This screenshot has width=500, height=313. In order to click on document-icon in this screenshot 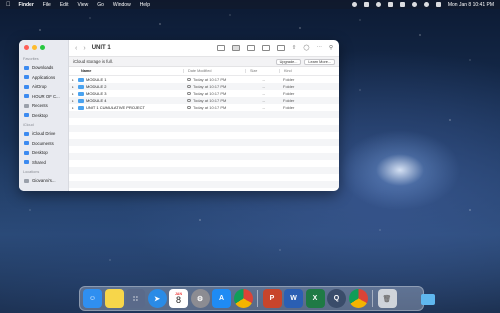, I will do `click(26, 143)`.